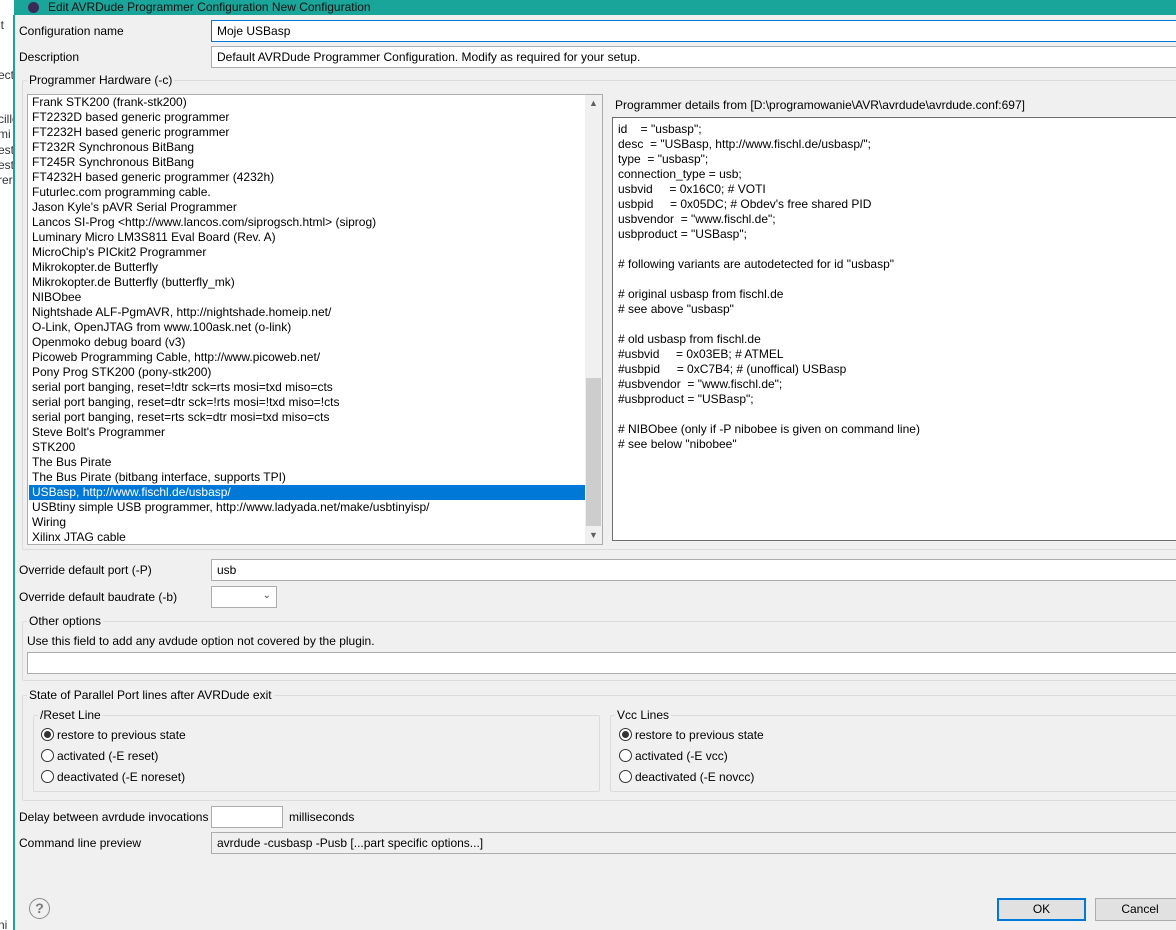 The image size is (1176, 930). What do you see at coordinates (33, 7) in the screenshot?
I see `app-icon` at bounding box center [33, 7].